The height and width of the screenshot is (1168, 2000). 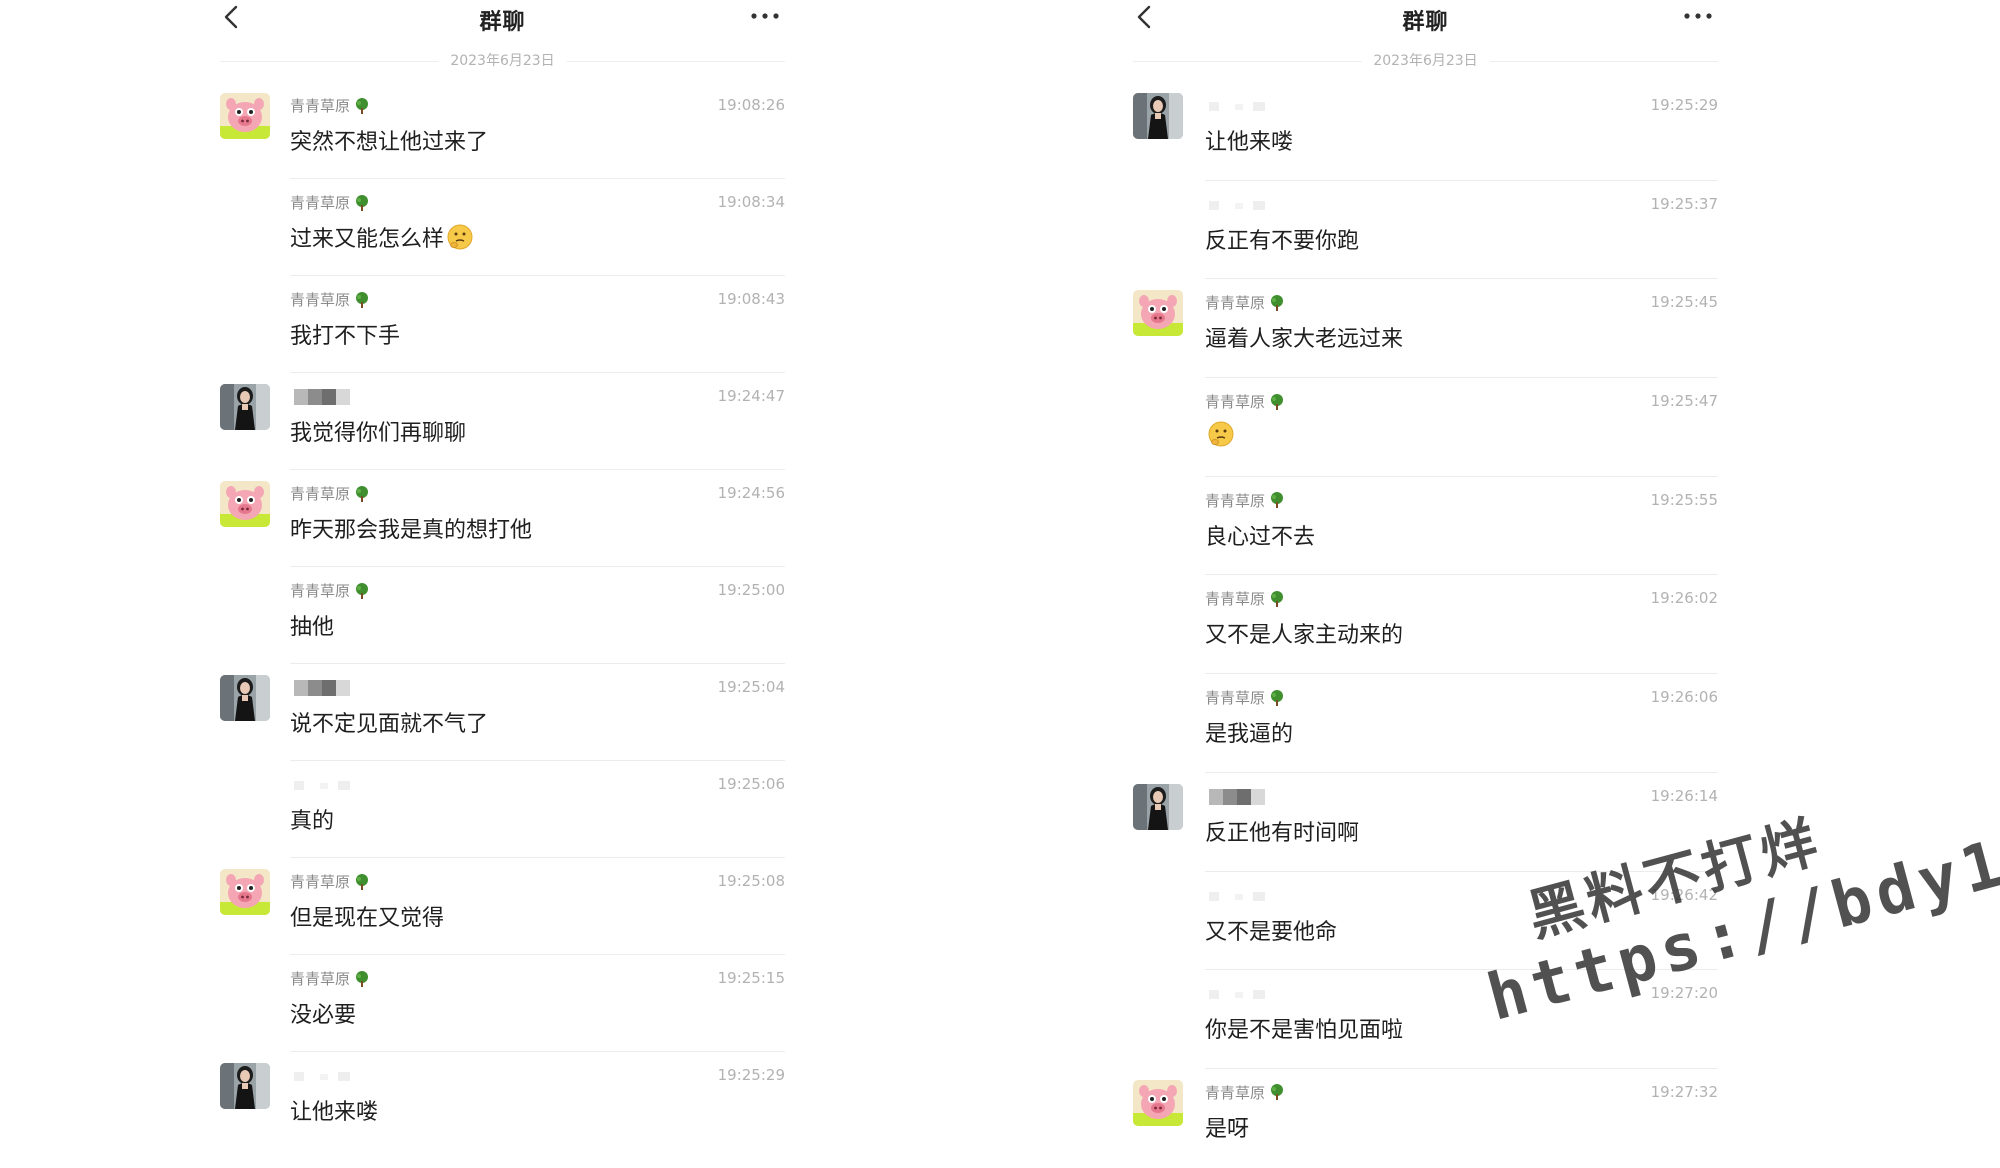 I want to click on message-row: 19:24:47 我觉得你们再聊聊, so click(x=502, y=421).